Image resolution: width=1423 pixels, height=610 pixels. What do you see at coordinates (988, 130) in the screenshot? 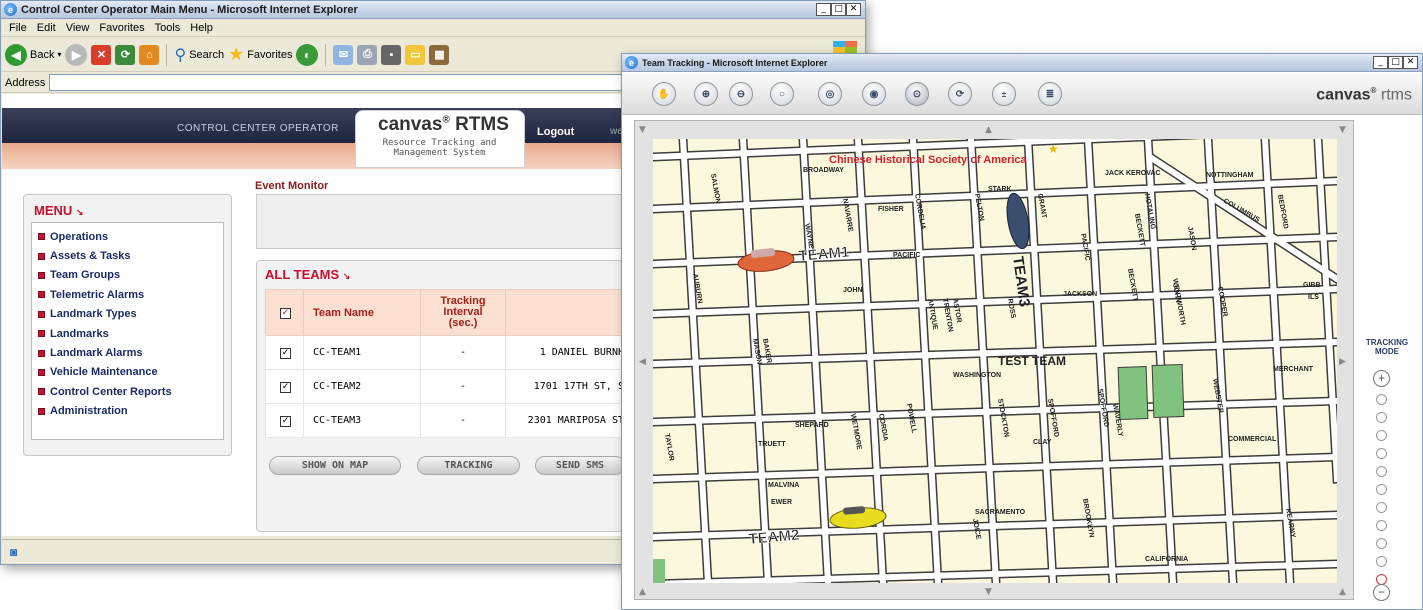
I see `pan-north-arrow: ▲` at bounding box center [988, 130].